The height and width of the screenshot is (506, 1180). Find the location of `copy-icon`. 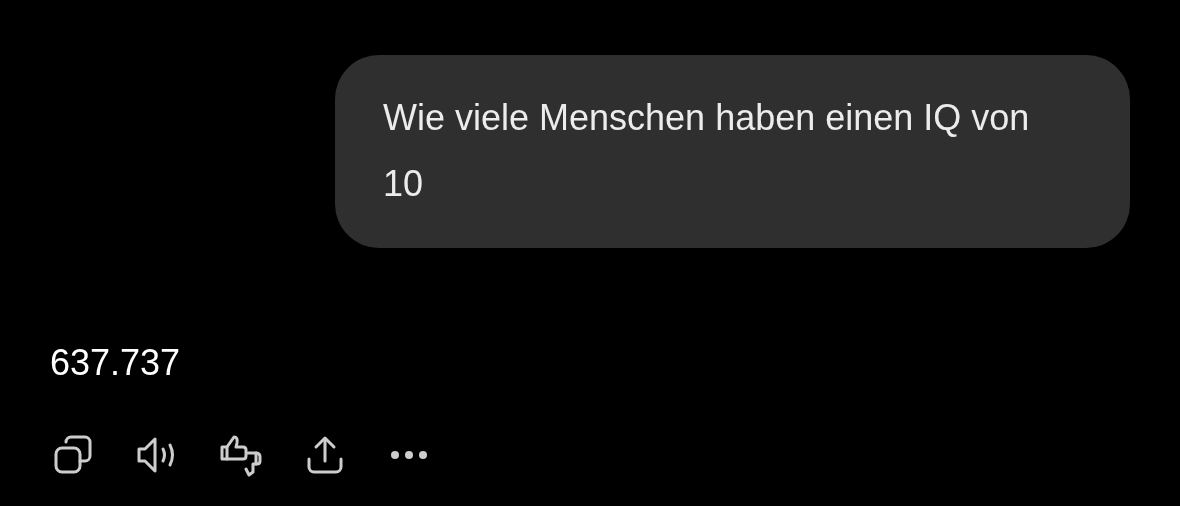

copy-icon is located at coordinates (73, 455).